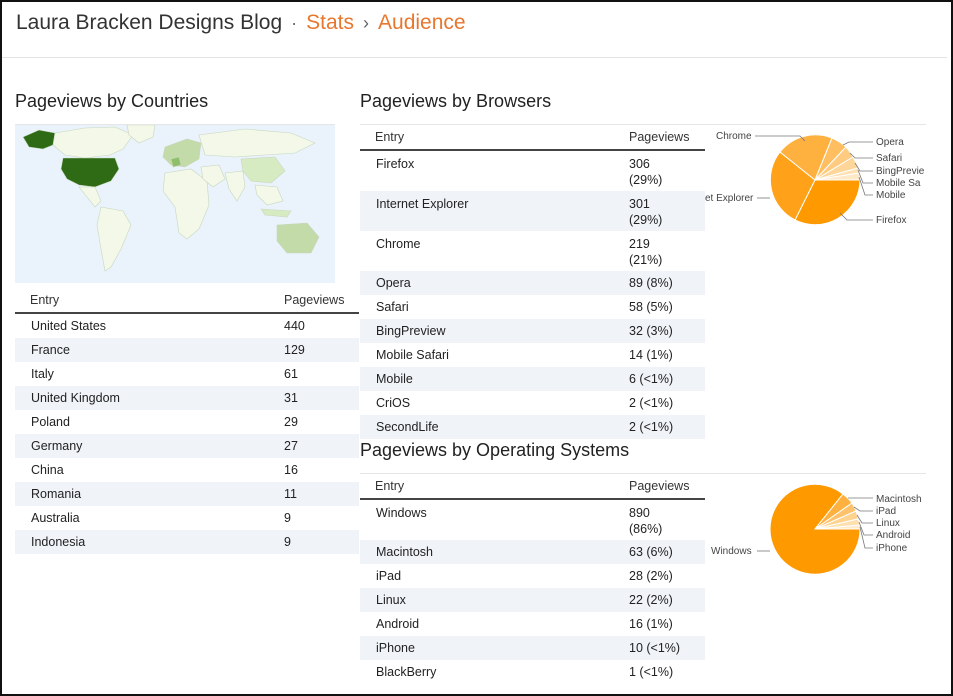 This screenshot has height=696, width=953. I want to click on pie-label-safari: Safari, so click(889, 158).